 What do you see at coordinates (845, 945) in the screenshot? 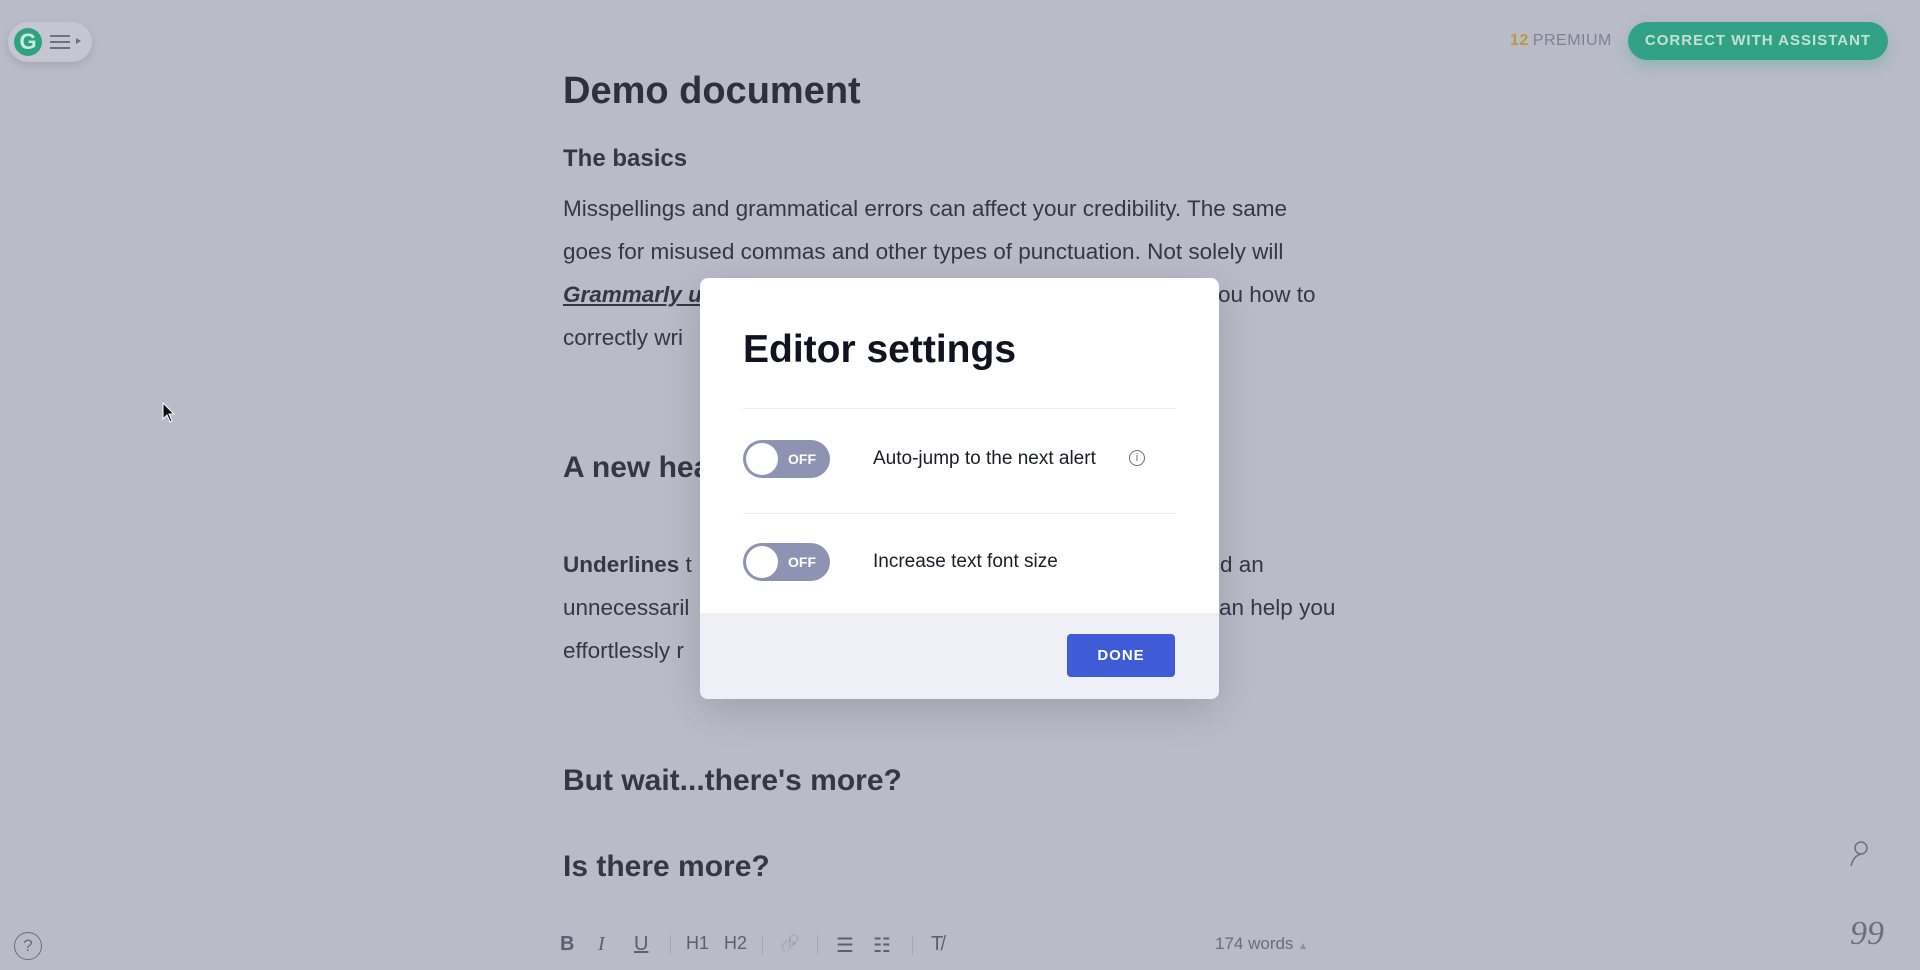
I see `ordered-list-icon: ☰` at bounding box center [845, 945].